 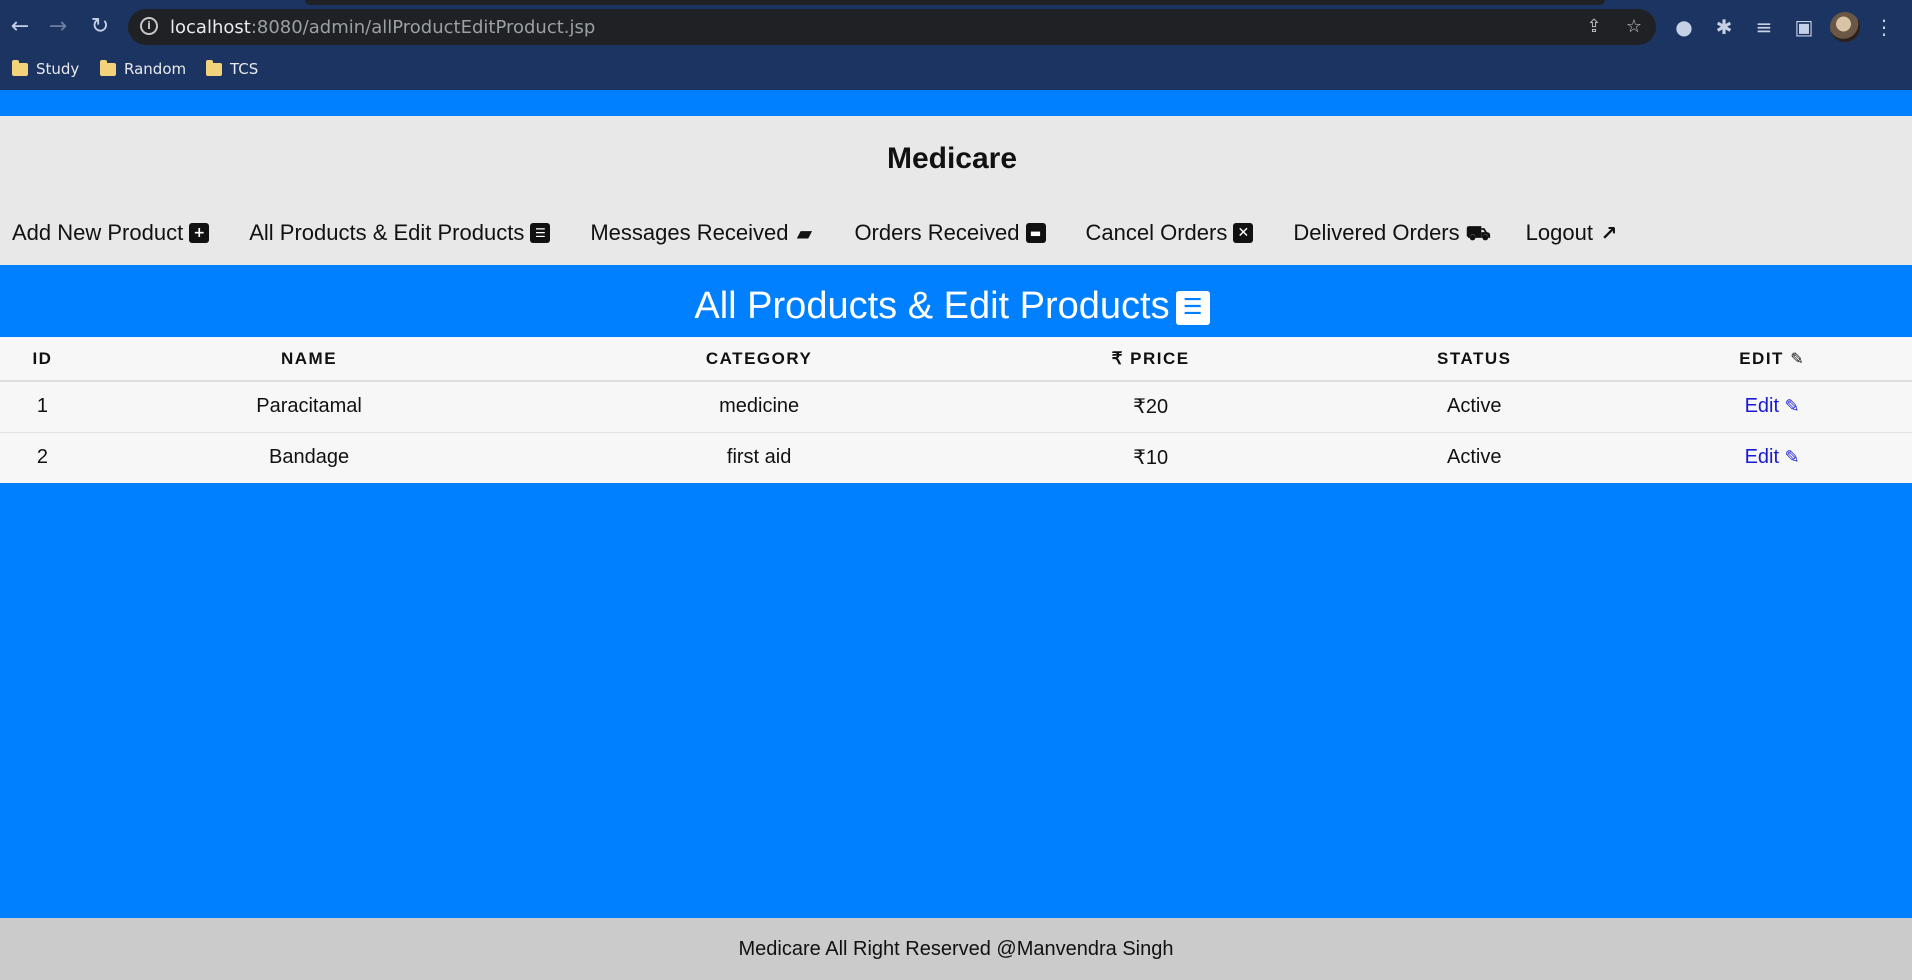 I want to click on plus-square-icon: +, so click(x=199, y=233).